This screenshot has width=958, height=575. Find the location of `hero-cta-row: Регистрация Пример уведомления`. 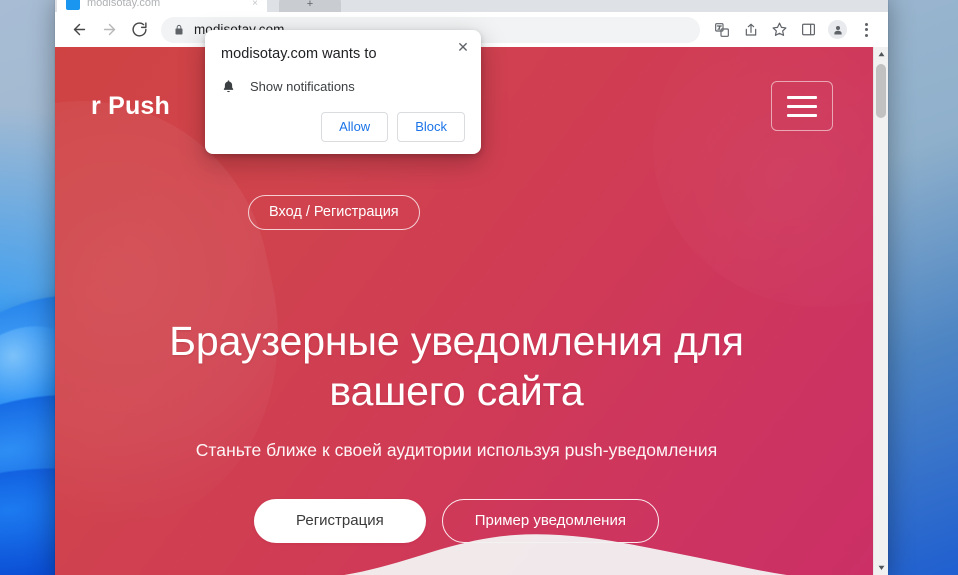

hero-cta-row: Регистрация Пример уведомления is located at coordinates (456, 521).